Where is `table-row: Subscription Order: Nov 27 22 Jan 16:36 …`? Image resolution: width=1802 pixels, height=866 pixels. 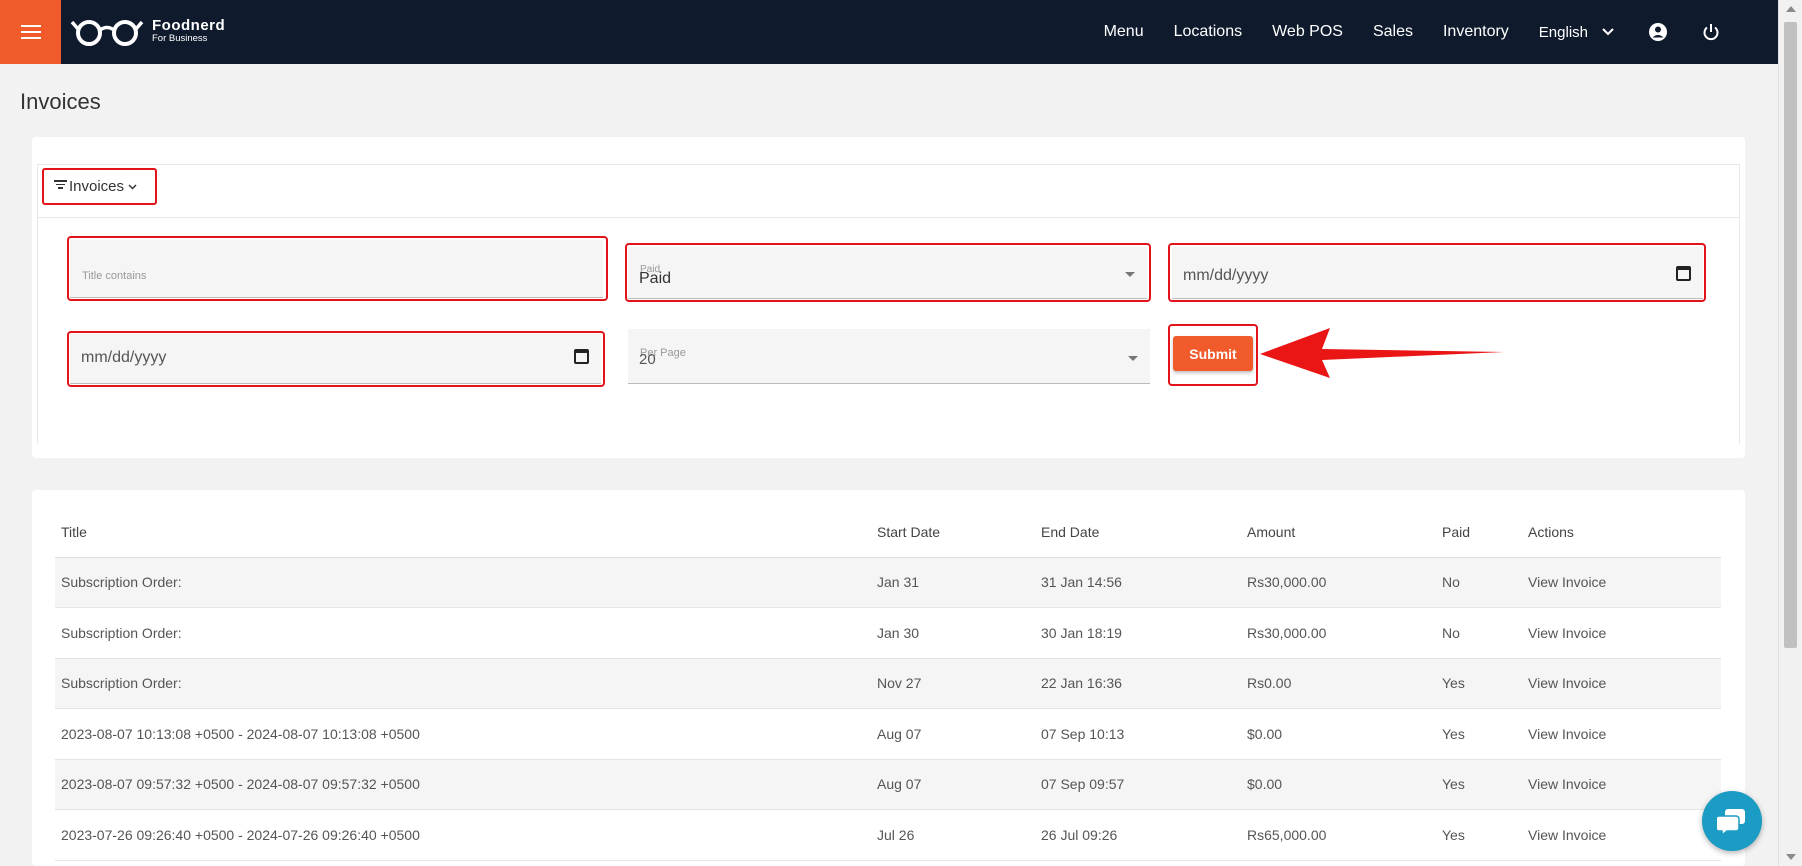 table-row: Subscription Order: Nov 27 22 Jan 16:36 … is located at coordinates (888, 683).